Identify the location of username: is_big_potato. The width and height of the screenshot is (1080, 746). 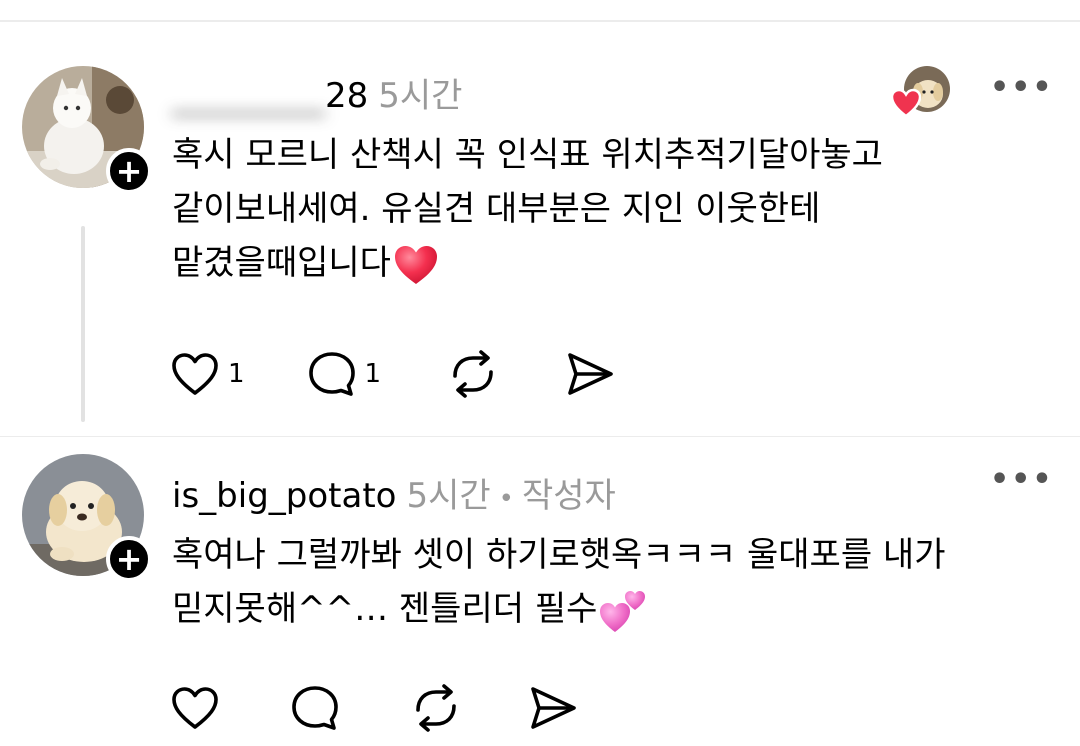
(284, 496).